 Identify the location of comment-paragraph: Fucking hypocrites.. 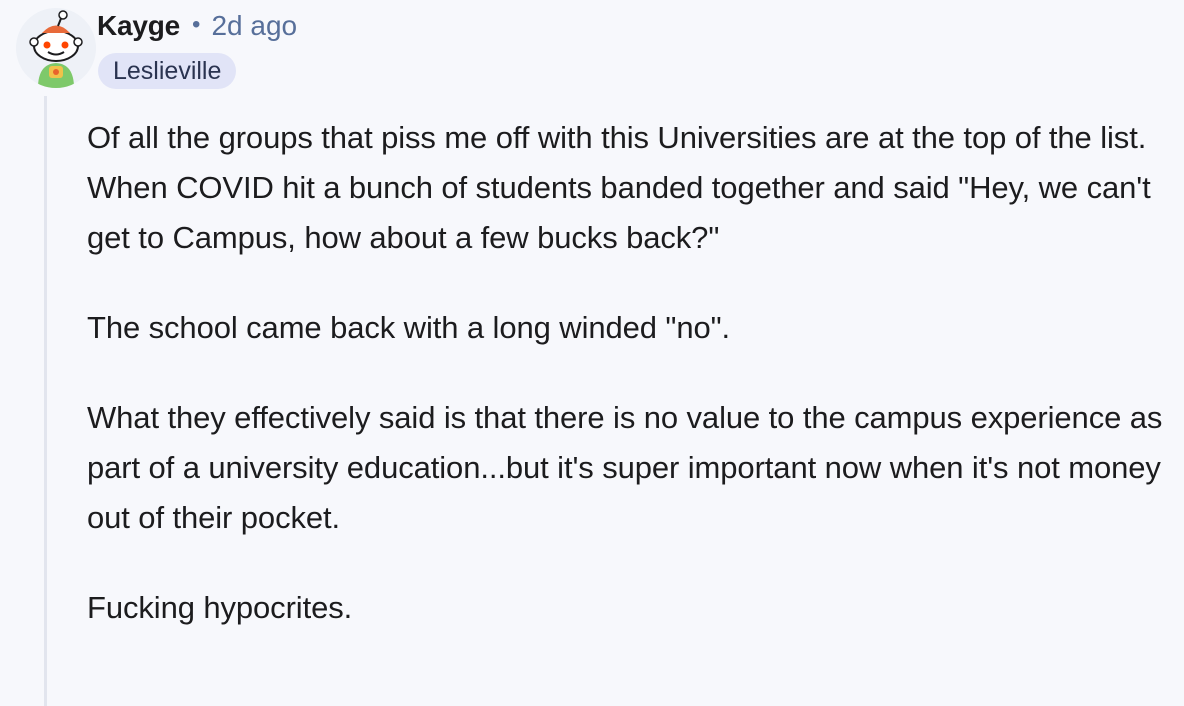
(220, 607).